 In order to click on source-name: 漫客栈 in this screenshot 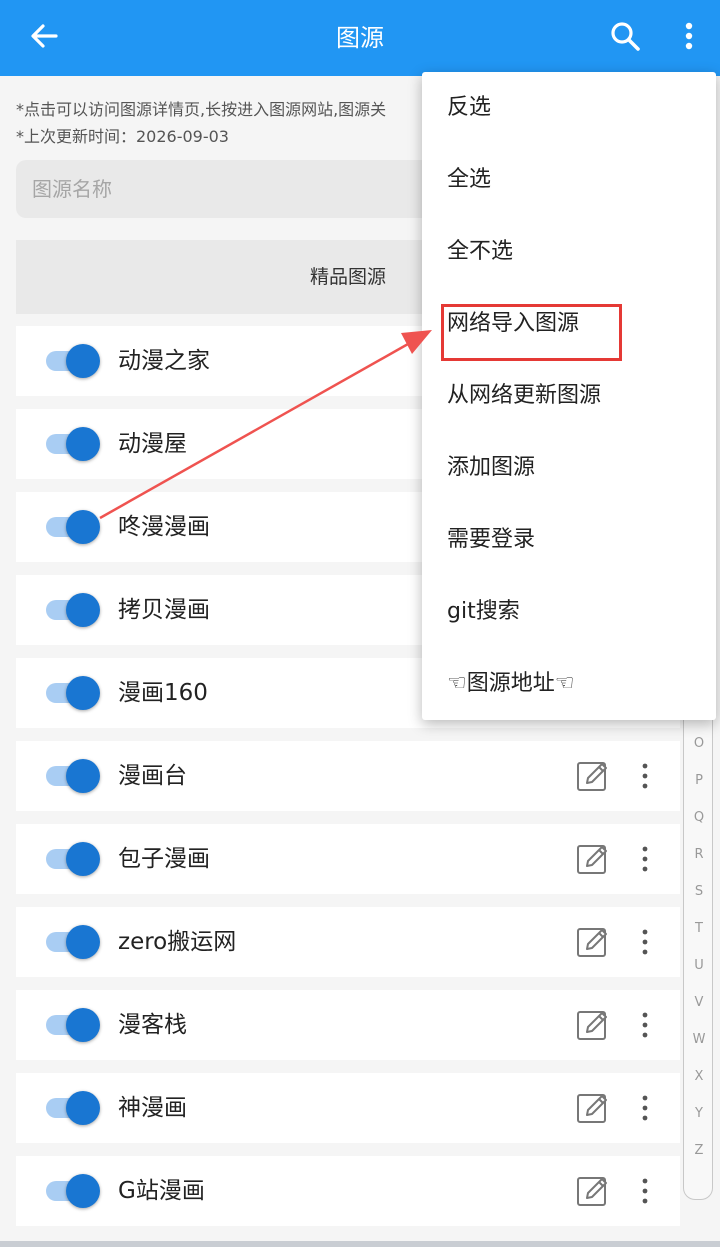, I will do `click(152, 1025)`.